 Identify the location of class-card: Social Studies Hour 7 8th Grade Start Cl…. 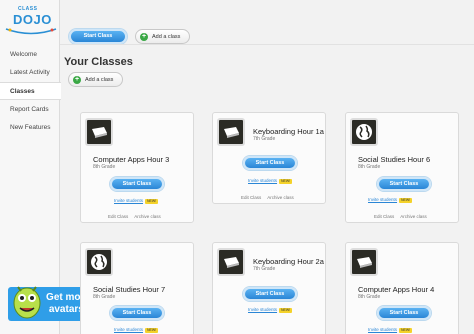
(137, 288).